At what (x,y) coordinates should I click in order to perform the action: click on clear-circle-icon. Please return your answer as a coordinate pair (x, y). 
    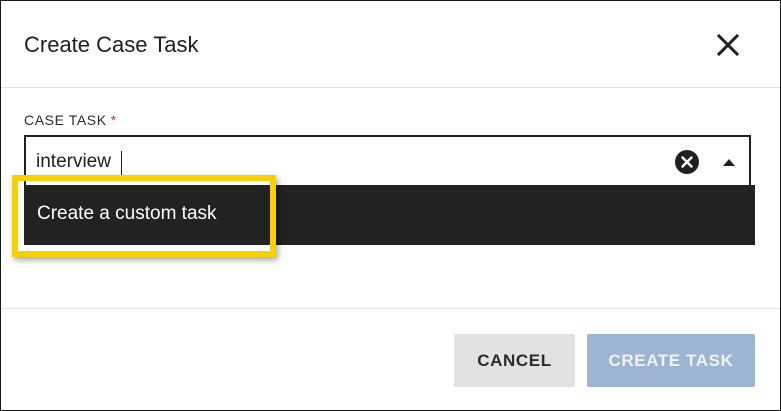
    Looking at the image, I should click on (687, 162).